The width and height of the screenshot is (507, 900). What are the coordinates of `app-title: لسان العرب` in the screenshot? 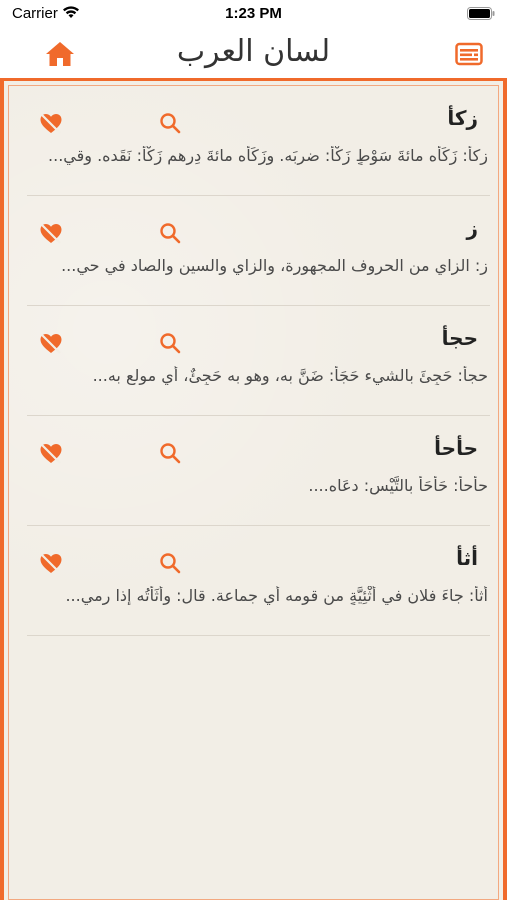 It's located at (253, 51).